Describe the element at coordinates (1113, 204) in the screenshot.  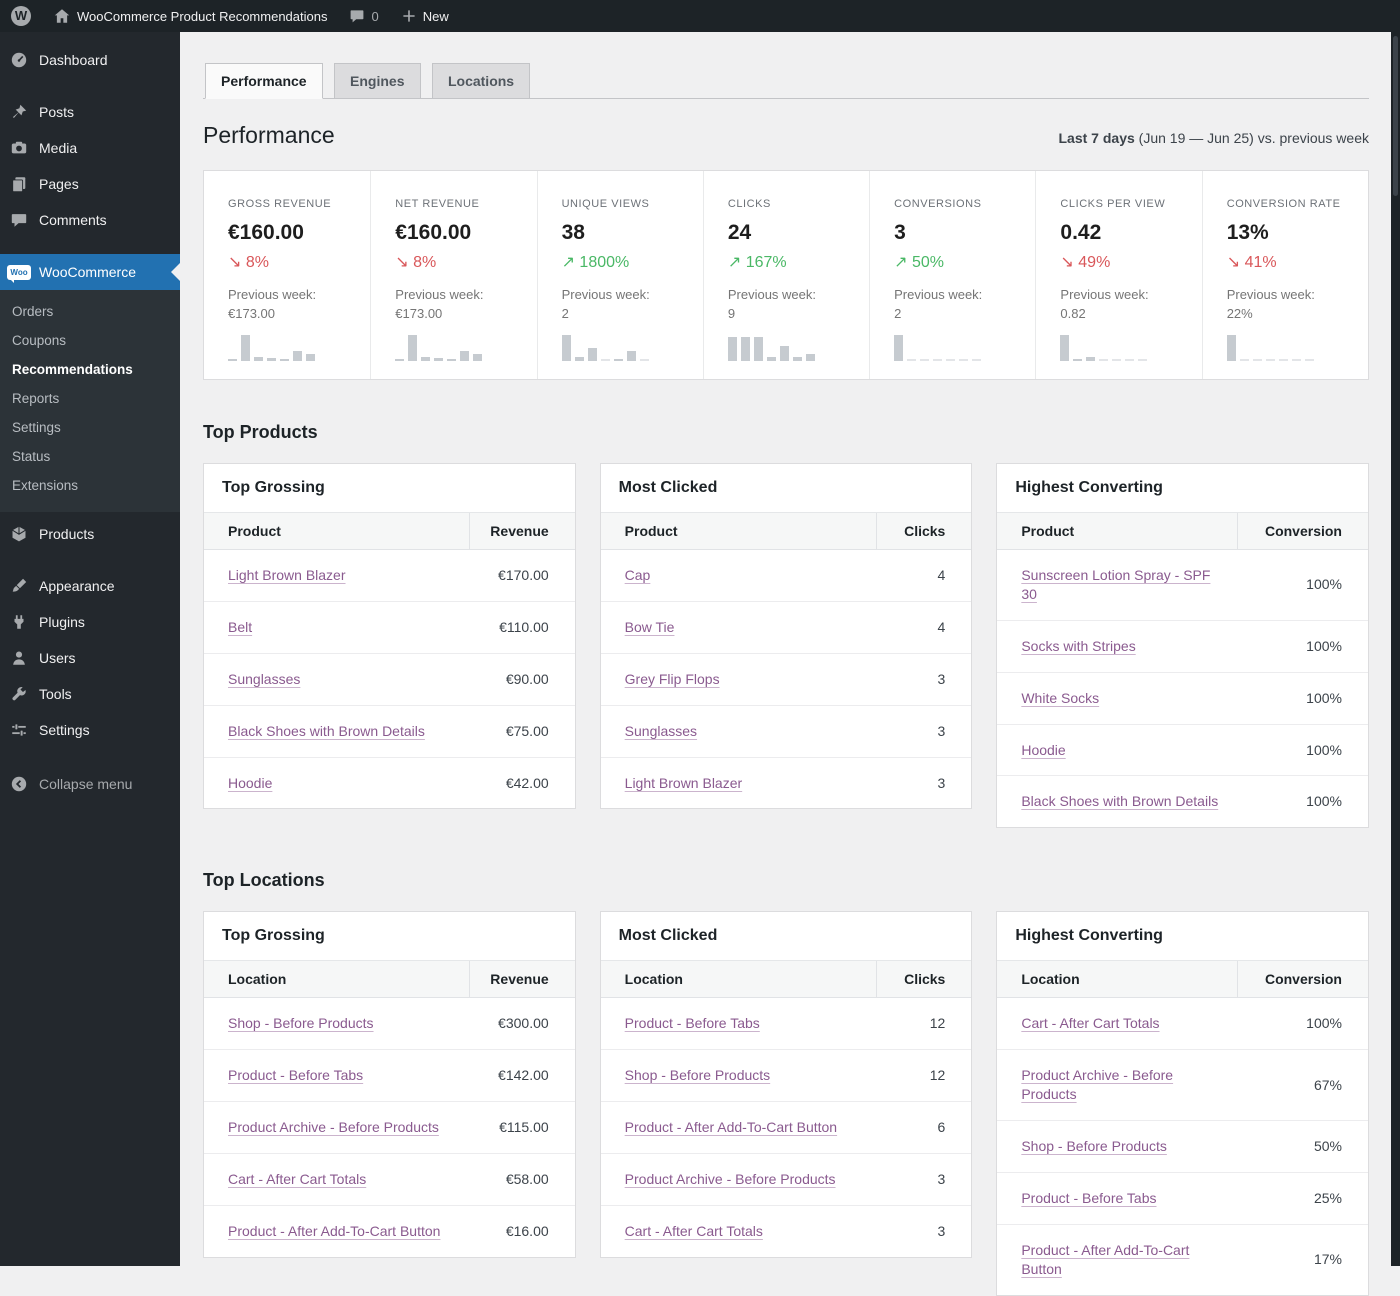
I see `kpi-label: CLICKS PER VIEW` at that location.